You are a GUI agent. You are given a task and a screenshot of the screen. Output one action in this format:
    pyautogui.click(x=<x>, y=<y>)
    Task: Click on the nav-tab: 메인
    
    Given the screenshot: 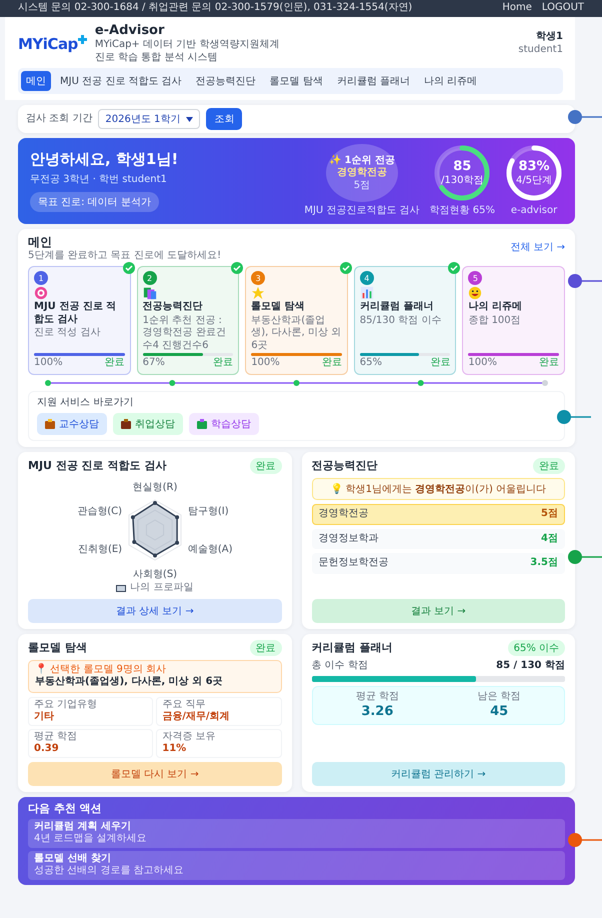 What is the action you would take?
    pyautogui.click(x=36, y=81)
    